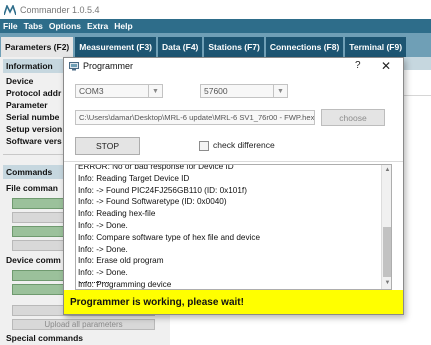  What do you see at coordinates (134, 178) in the screenshot?
I see `log-line: Info: Reading Target Device ID` at bounding box center [134, 178].